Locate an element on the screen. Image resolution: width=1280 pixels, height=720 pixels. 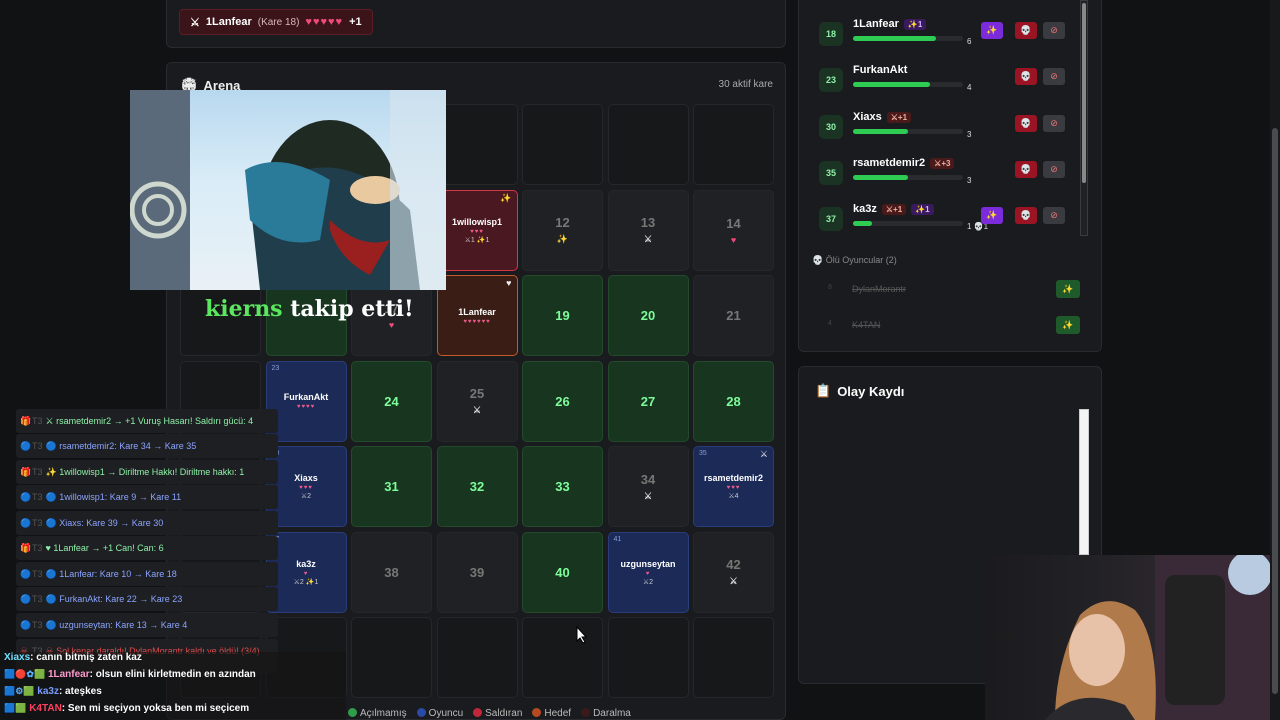
arena-cell-player: 41 uzgunseytan ♥ ⚔2 is located at coordinates (648, 572).